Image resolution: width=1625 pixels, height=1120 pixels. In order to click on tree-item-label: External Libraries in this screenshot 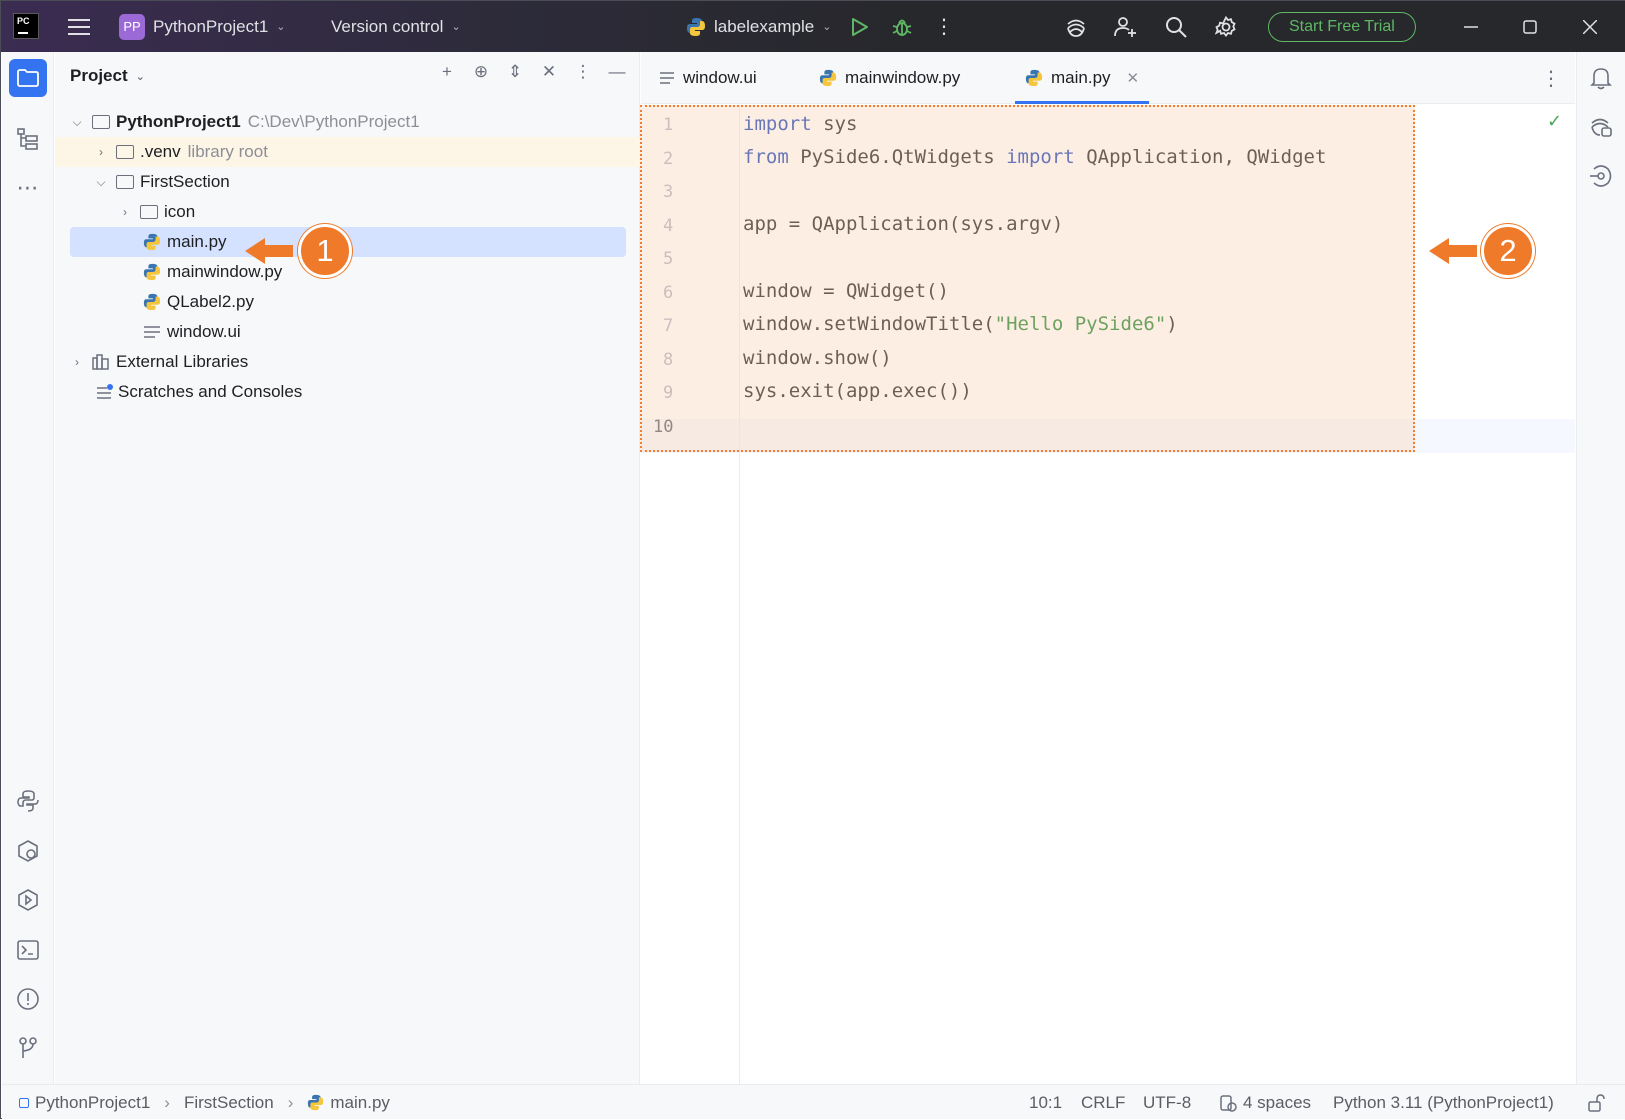, I will do `click(182, 361)`.